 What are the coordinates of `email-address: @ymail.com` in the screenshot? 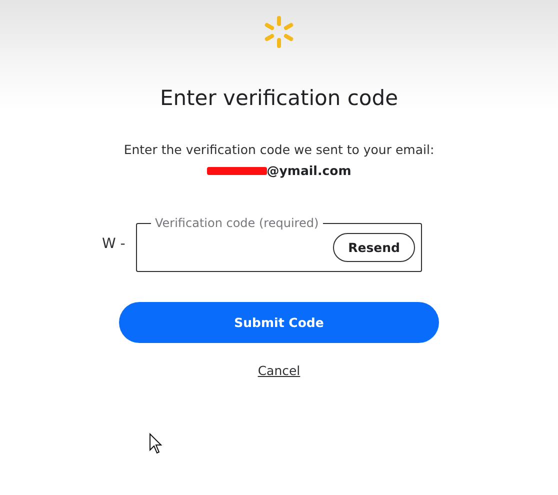 It's located at (309, 170).